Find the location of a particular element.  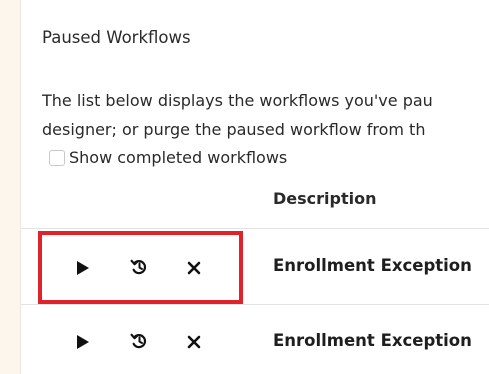

play-icon is located at coordinates (83, 342).